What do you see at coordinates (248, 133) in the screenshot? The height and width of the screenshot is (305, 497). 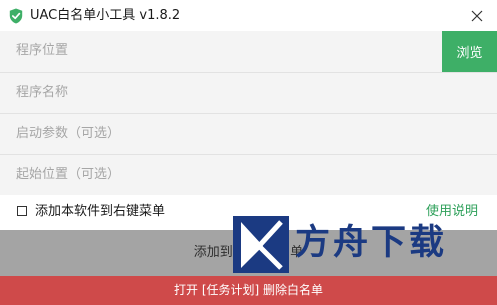 I see `launch-args-input: 启动参数（可选）` at bounding box center [248, 133].